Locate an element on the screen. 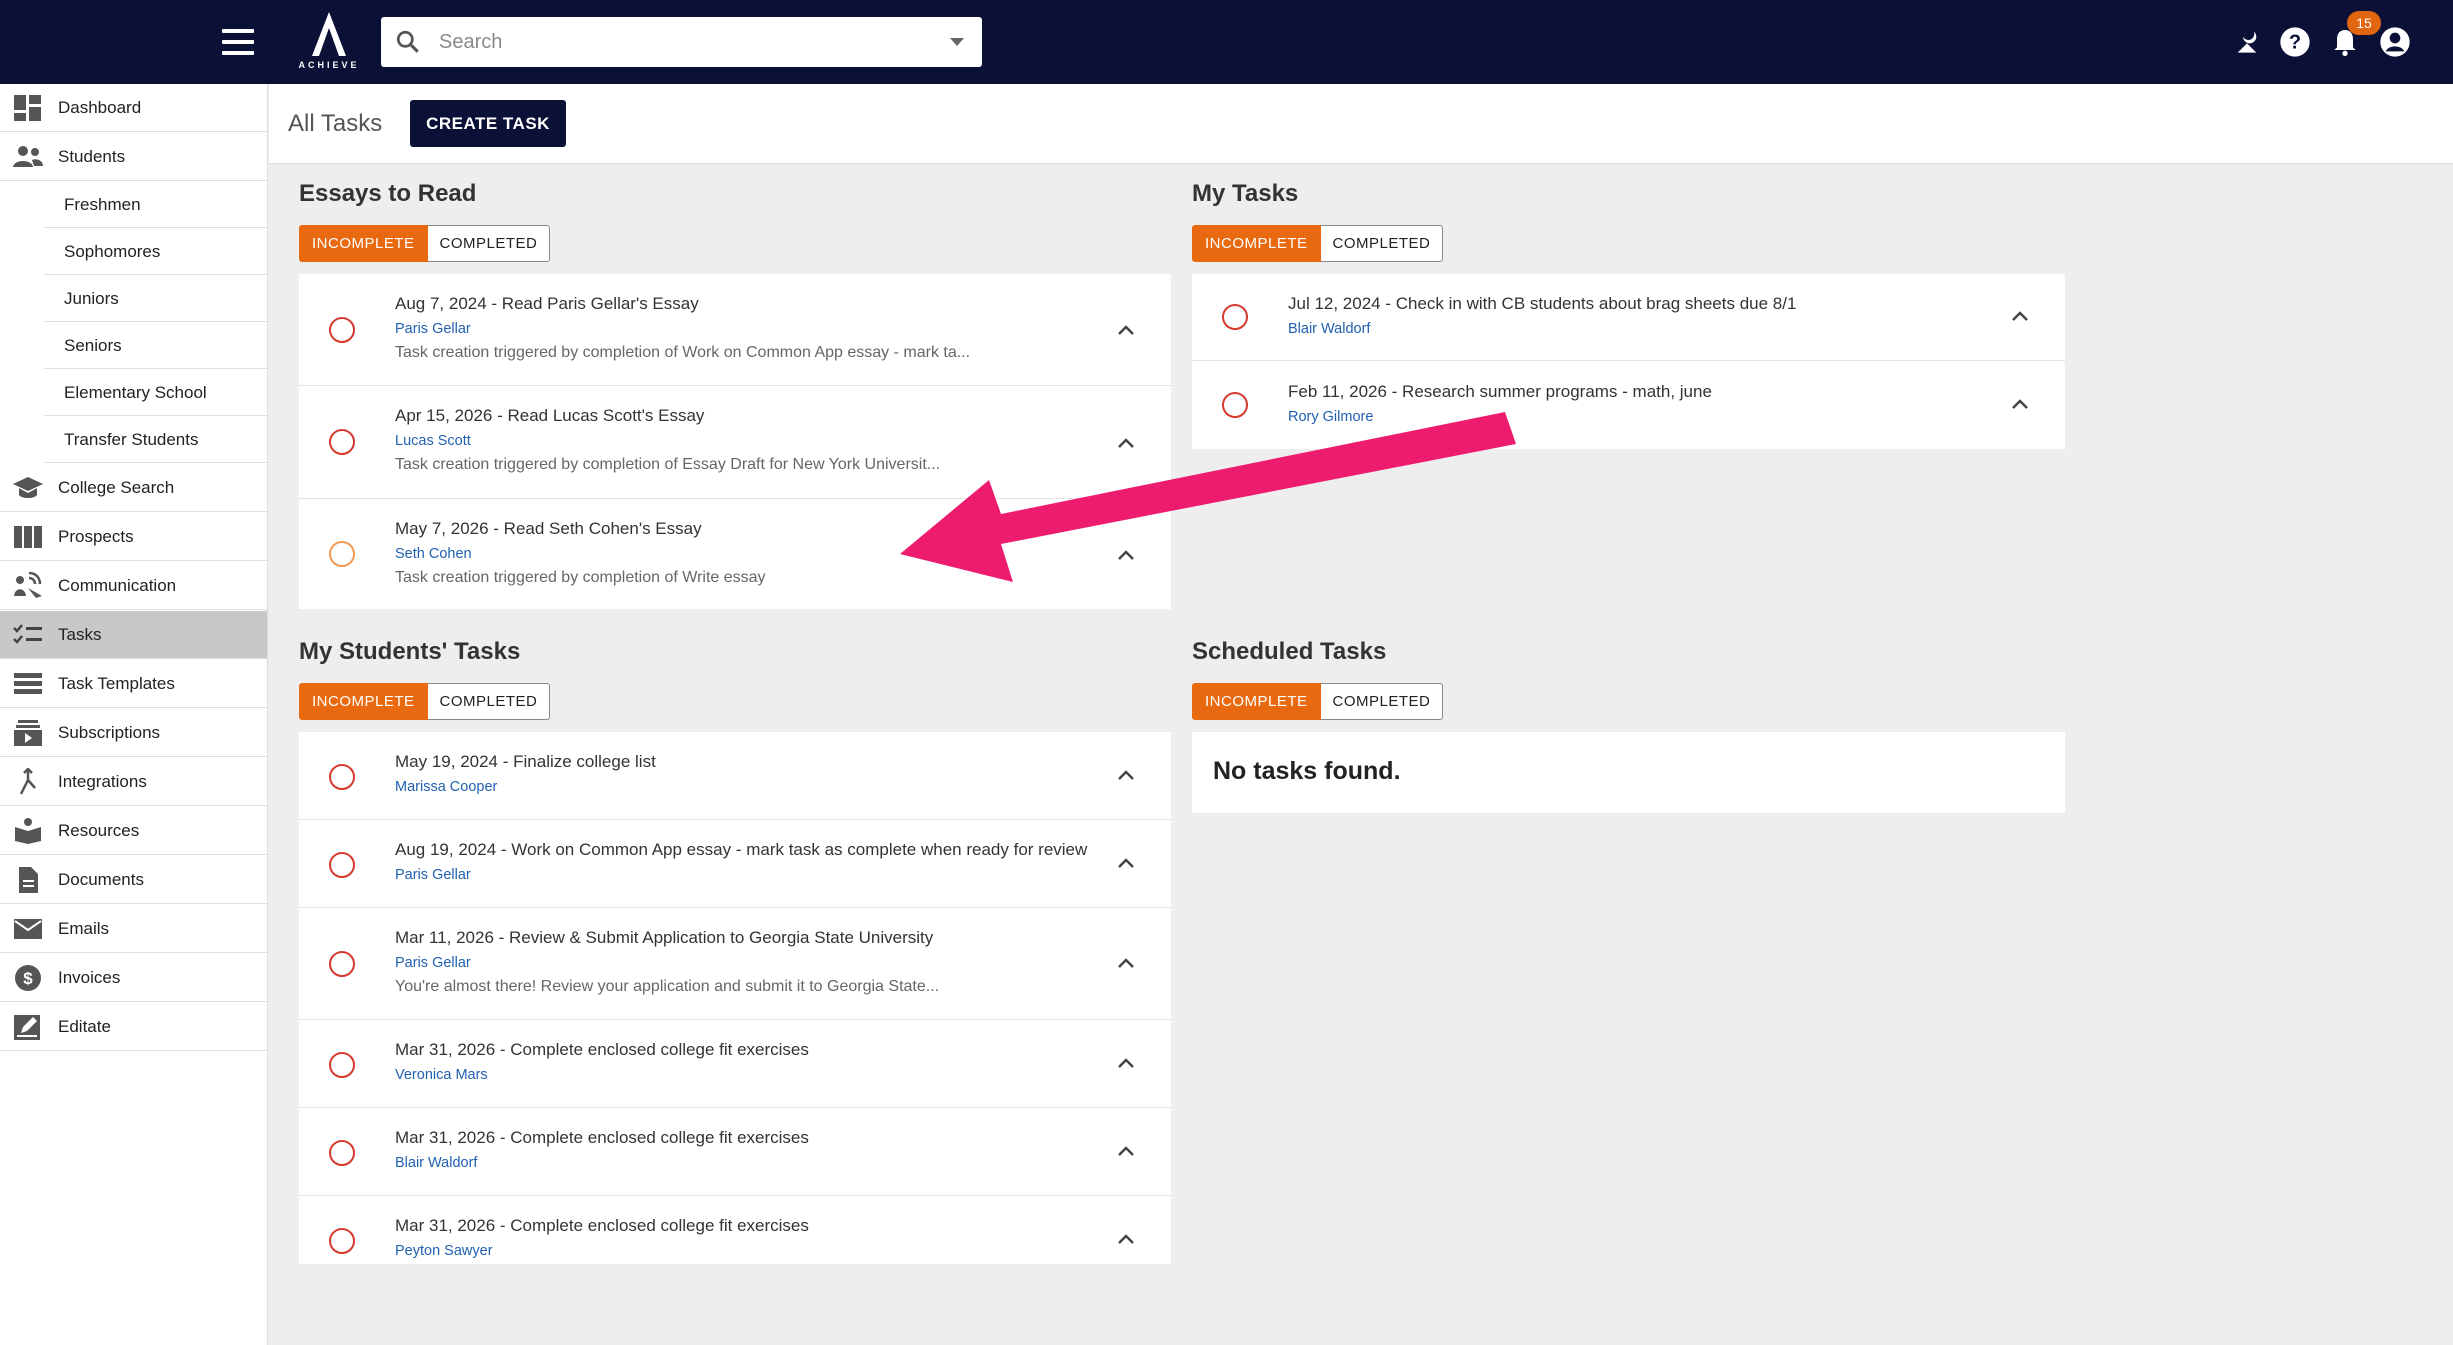 The image size is (2453, 1345). create-task-button: CREATE TASK is located at coordinates (488, 123).